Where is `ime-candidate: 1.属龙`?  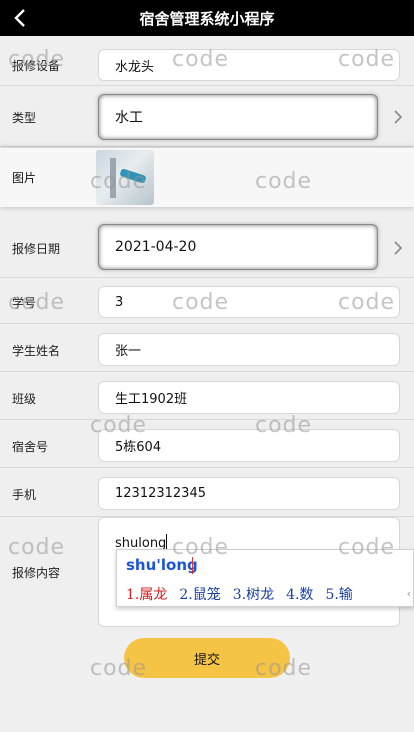 ime-candidate: 1.属龙 is located at coordinates (146, 595).